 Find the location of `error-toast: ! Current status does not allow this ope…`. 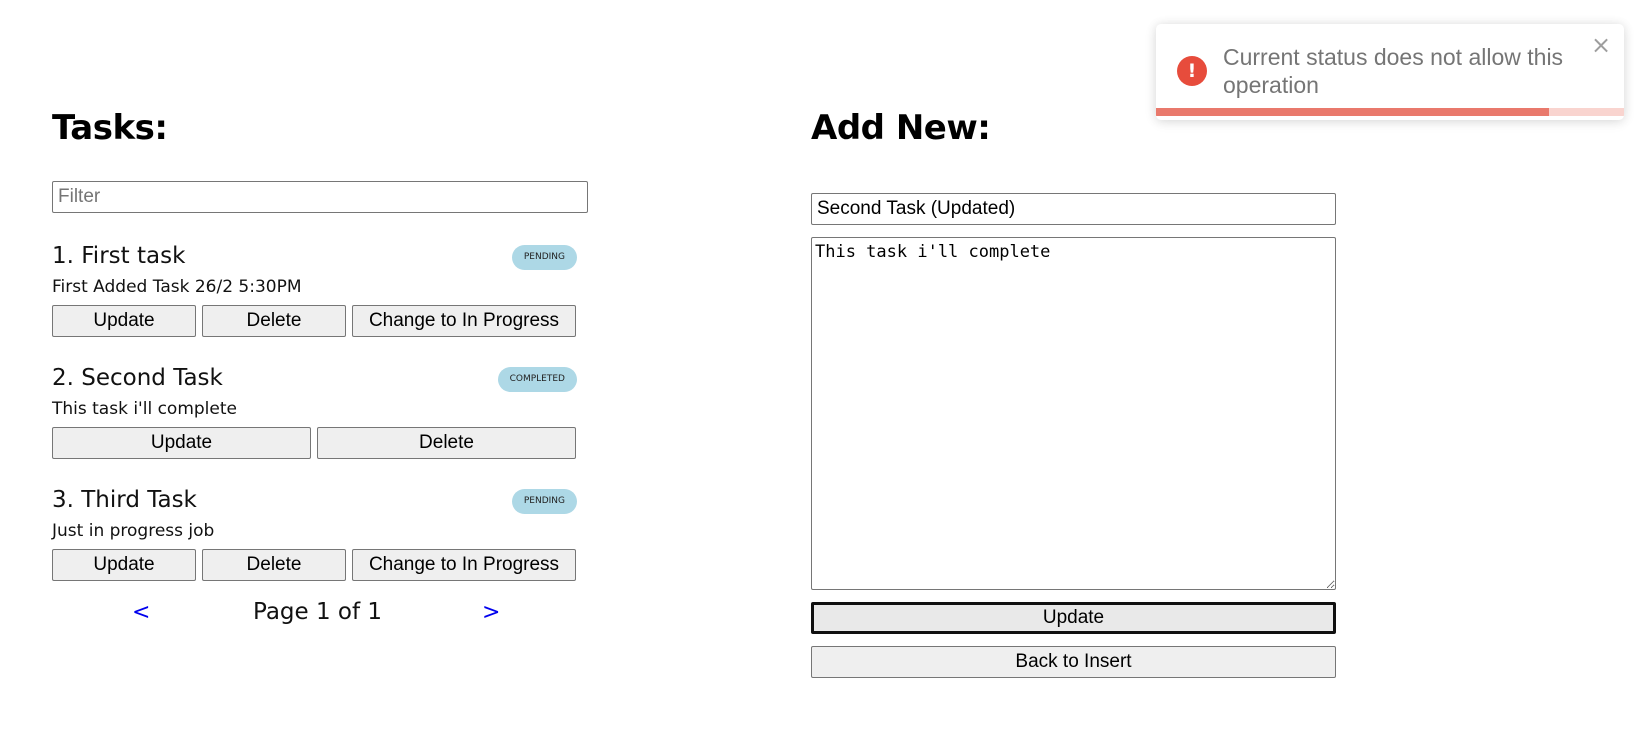

error-toast: ! Current status does not allow this ope… is located at coordinates (1390, 72).